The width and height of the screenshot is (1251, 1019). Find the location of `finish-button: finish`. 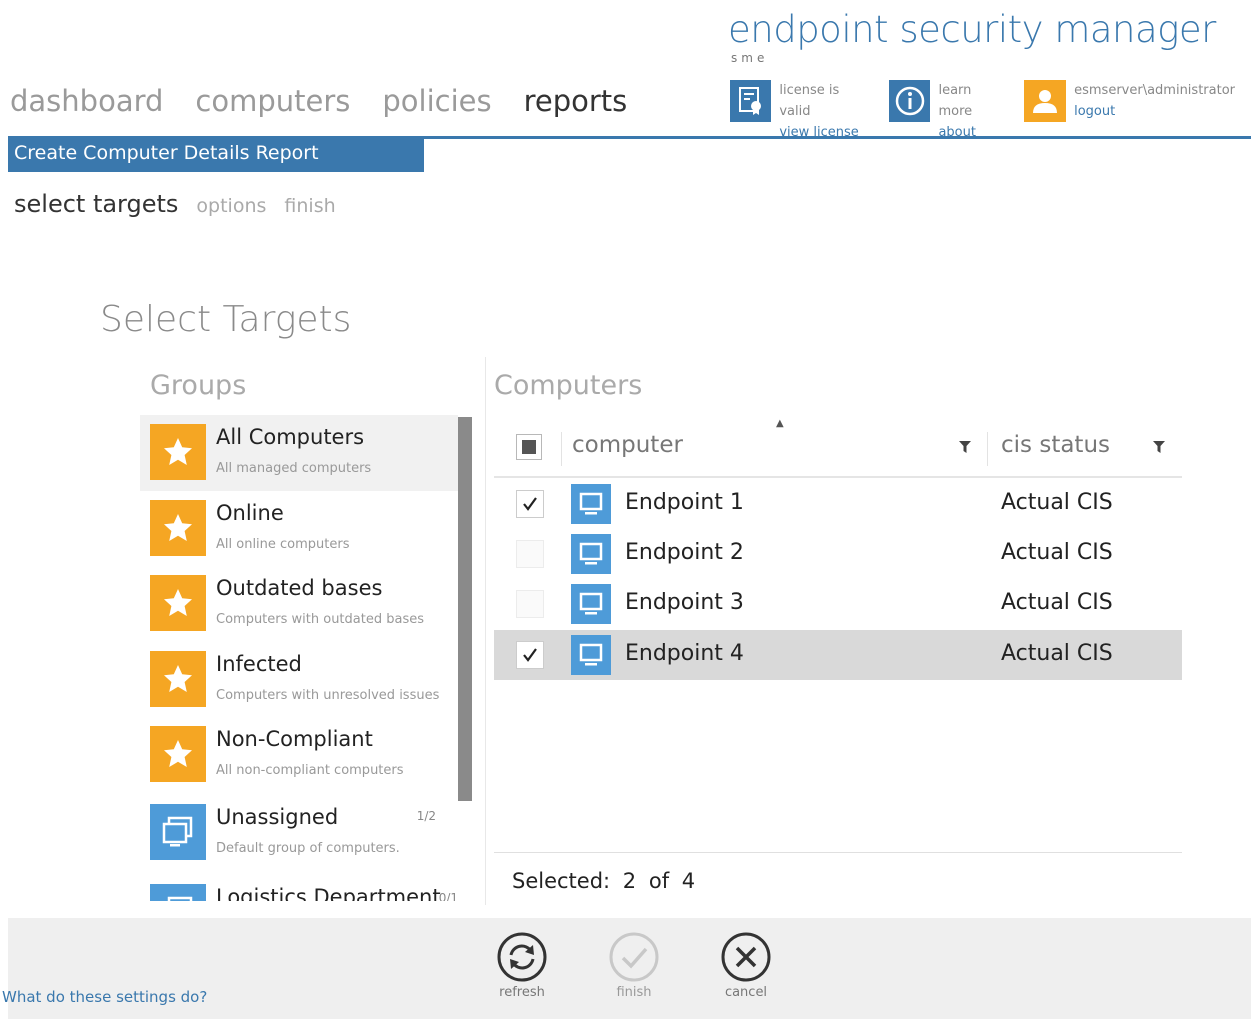

finish-button: finish is located at coordinates (634, 965).